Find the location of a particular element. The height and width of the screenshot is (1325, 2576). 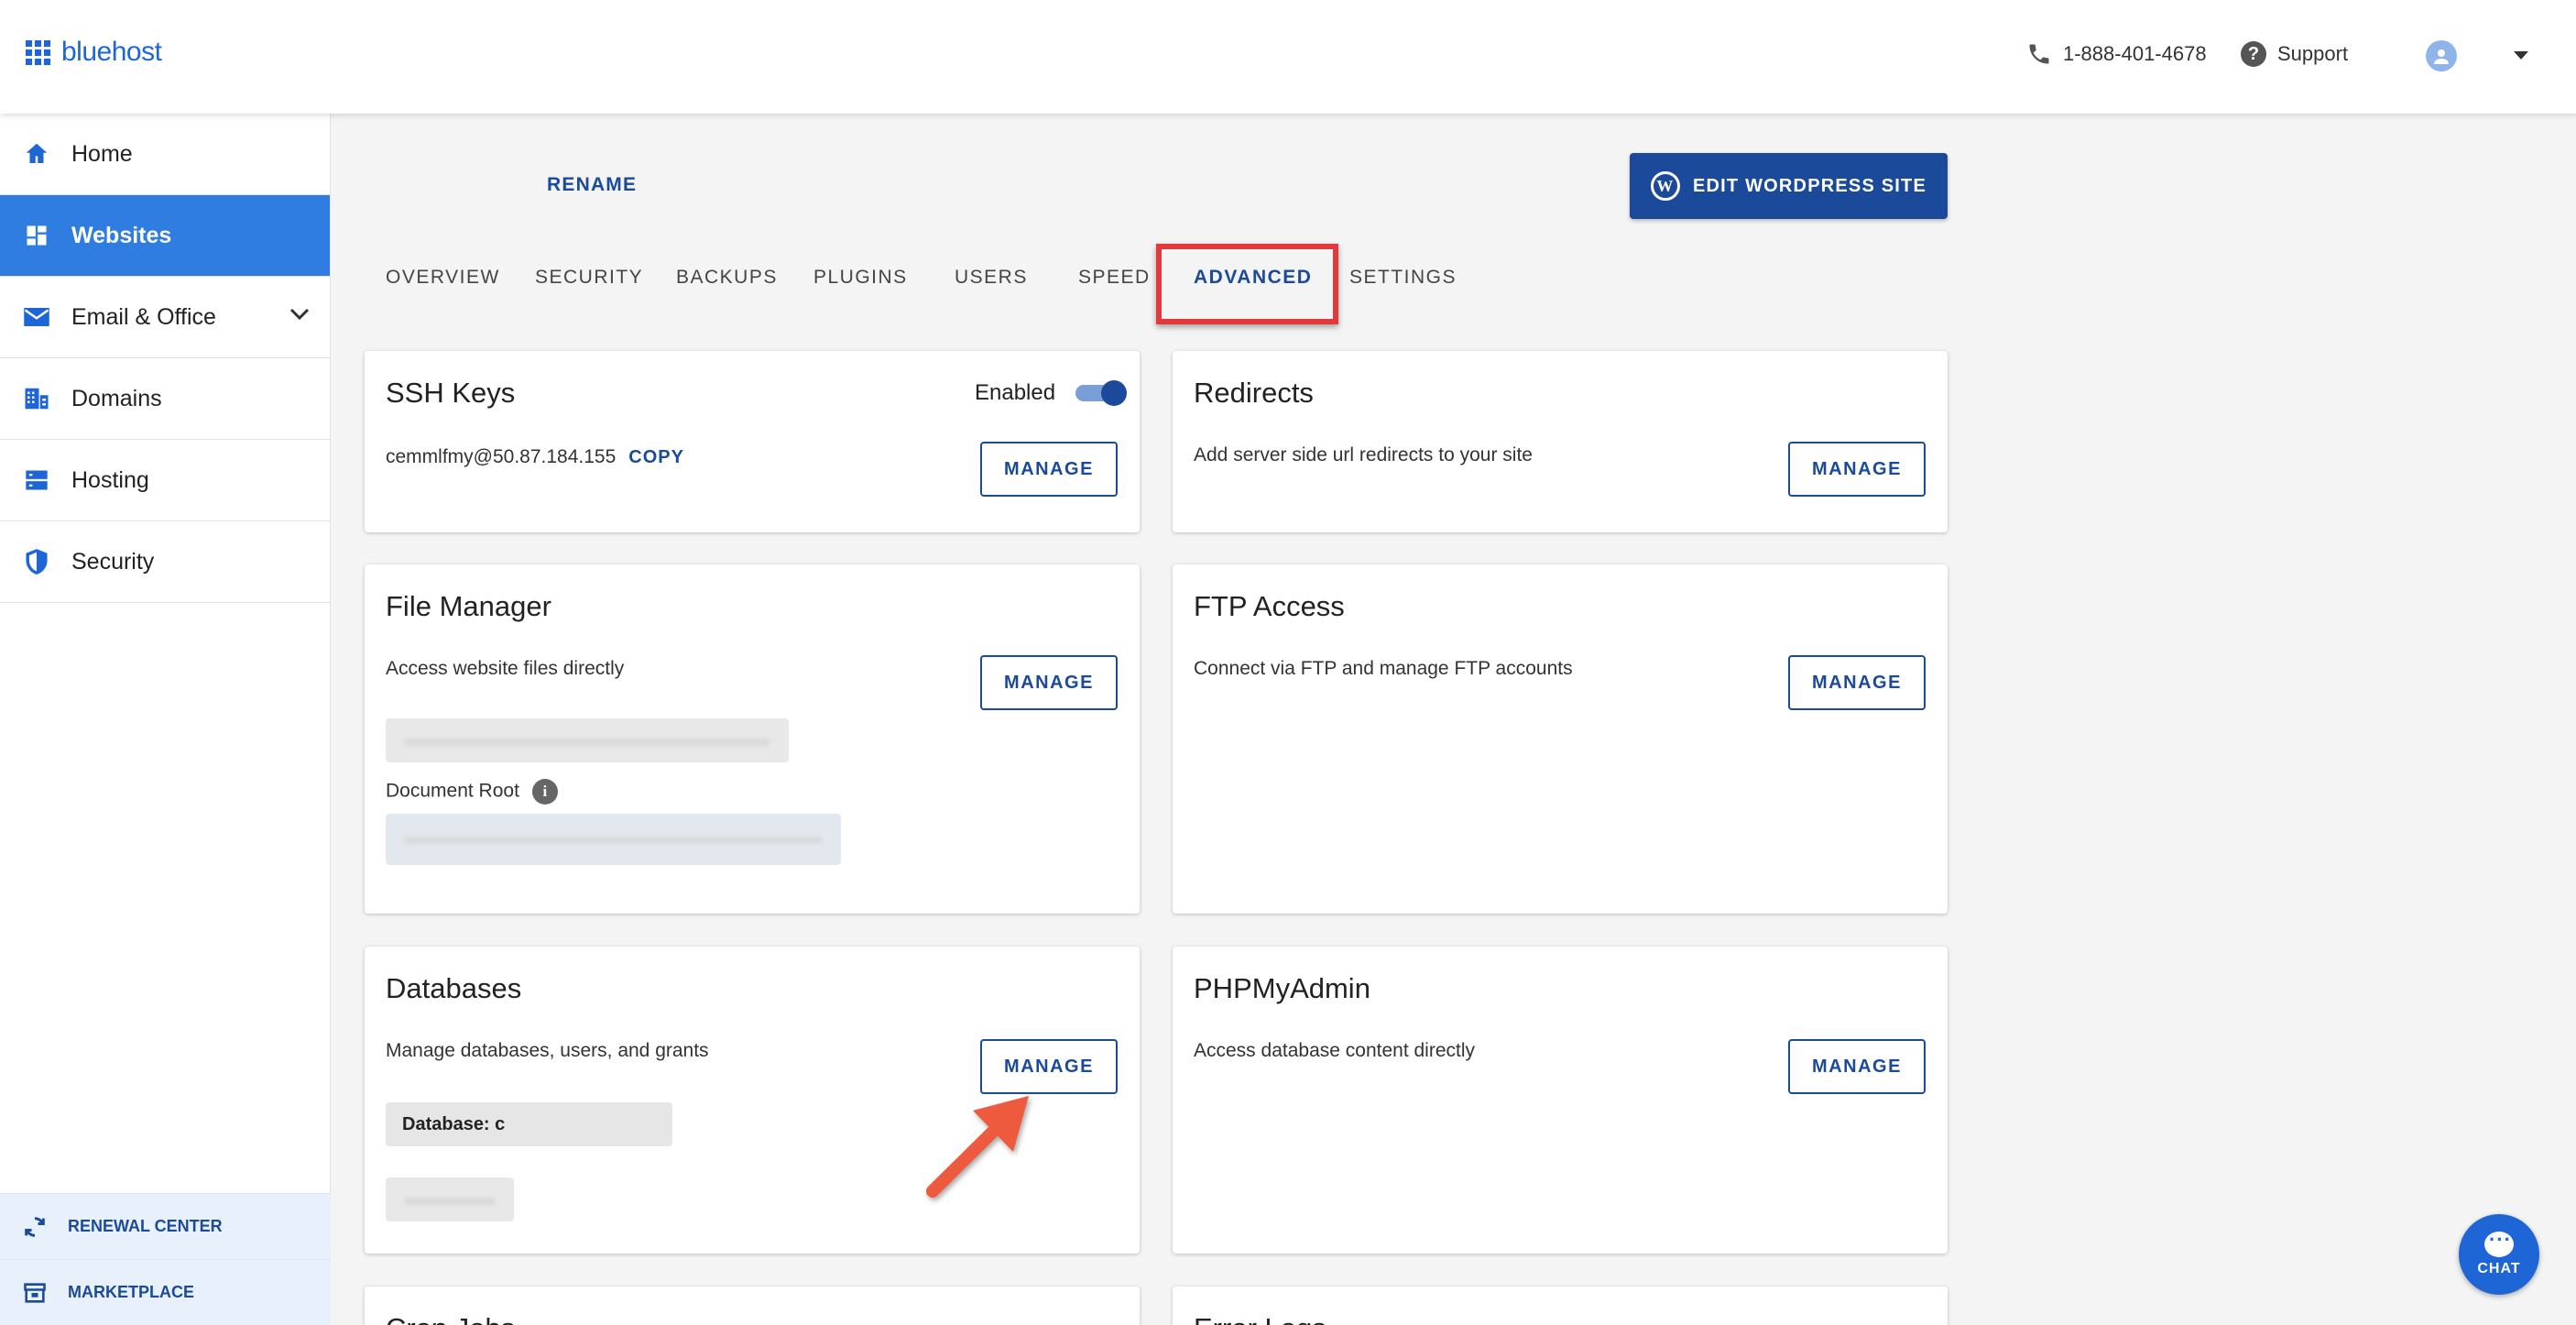

store-icon is located at coordinates (35, 1292).